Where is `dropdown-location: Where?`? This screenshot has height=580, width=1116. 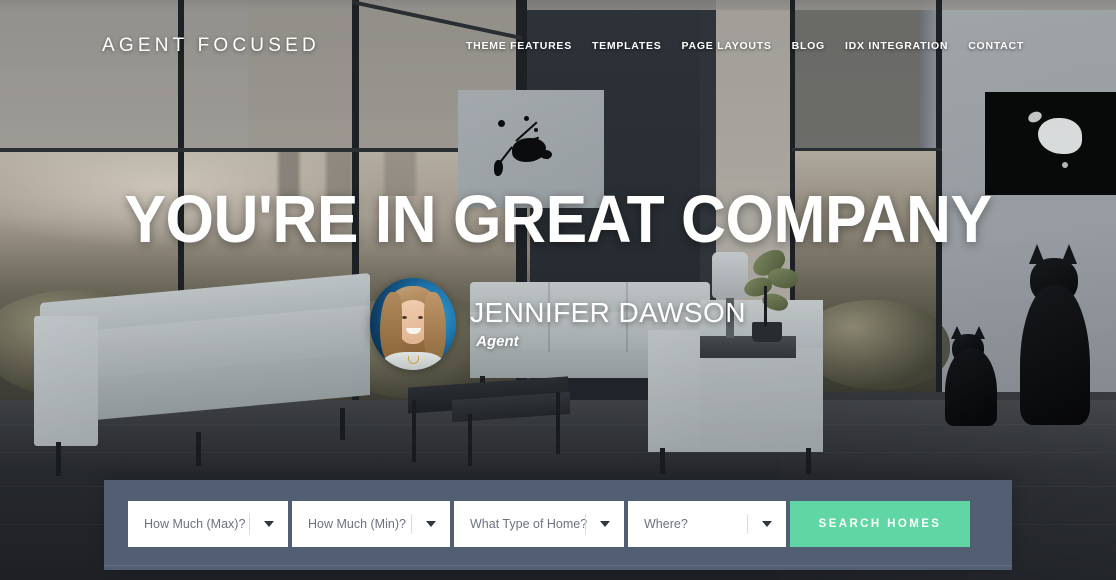
dropdown-location: Where? is located at coordinates (707, 524).